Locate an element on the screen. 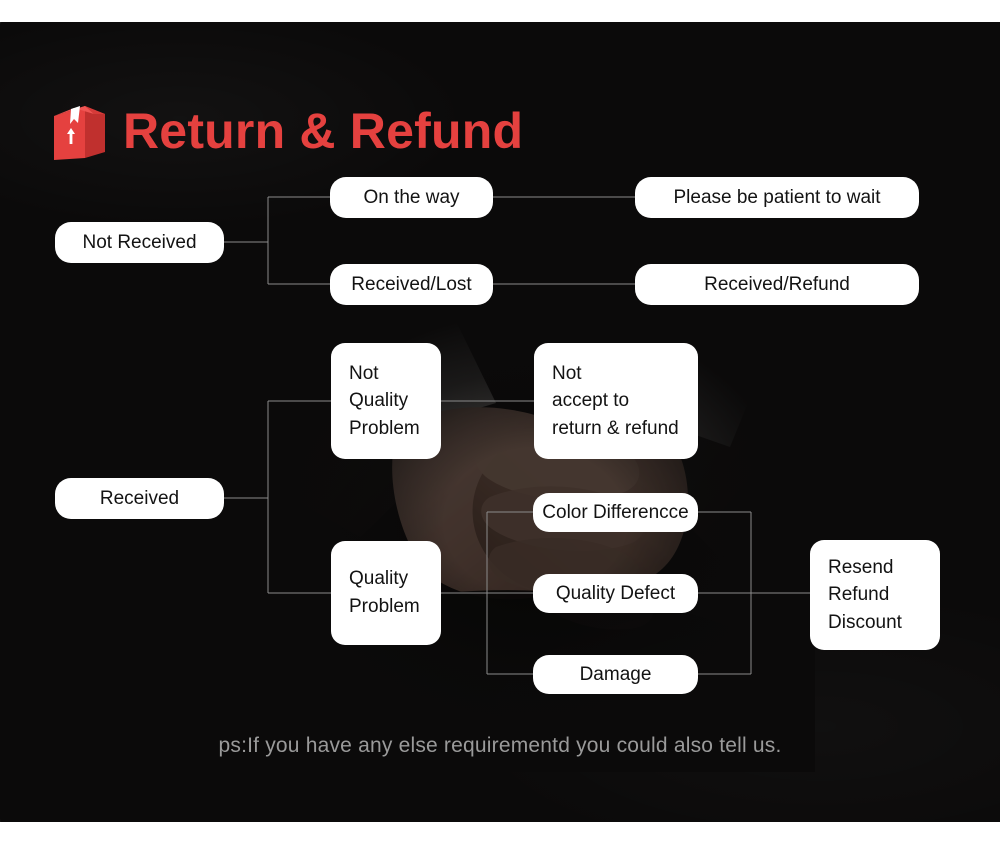 This screenshot has height=845, width=1000. node-quality-problem: Quality Problem is located at coordinates (386, 593).